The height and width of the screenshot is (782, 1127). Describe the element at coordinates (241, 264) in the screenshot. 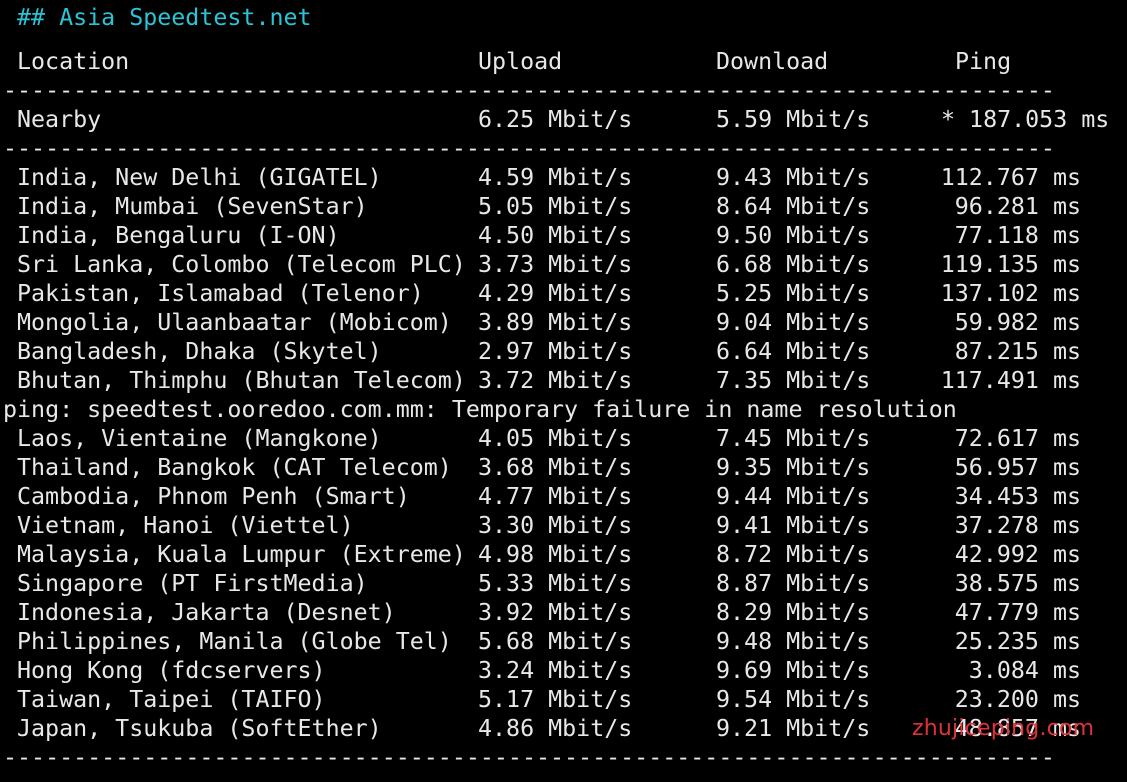

I see `row-location: Sri Lanka, Colombo (Telecom PLC)` at that location.